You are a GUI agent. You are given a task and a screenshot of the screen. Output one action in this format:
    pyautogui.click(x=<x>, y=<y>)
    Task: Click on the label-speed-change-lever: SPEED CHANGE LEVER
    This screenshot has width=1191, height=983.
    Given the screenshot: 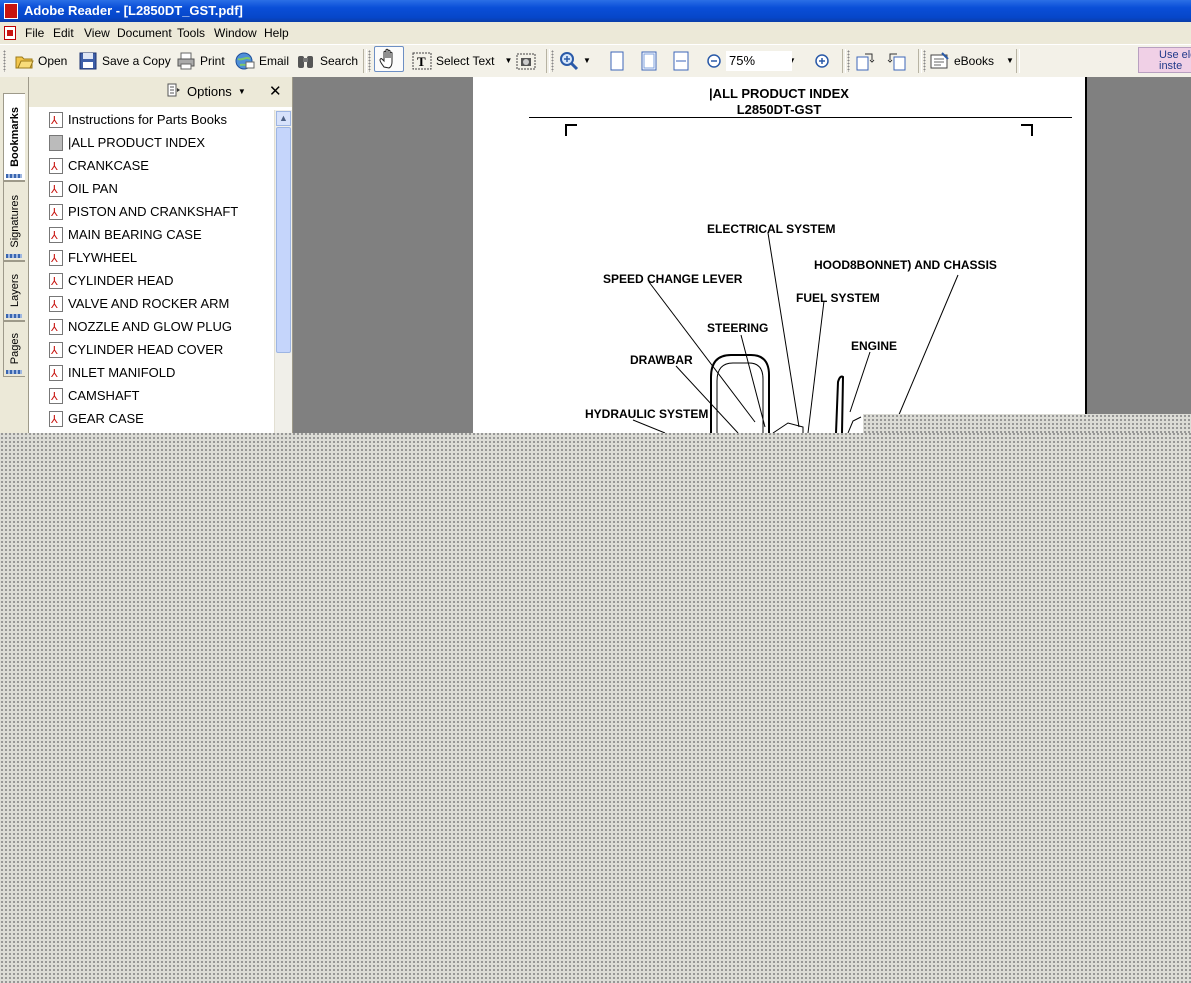 What is the action you would take?
    pyautogui.click(x=672, y=279)
    